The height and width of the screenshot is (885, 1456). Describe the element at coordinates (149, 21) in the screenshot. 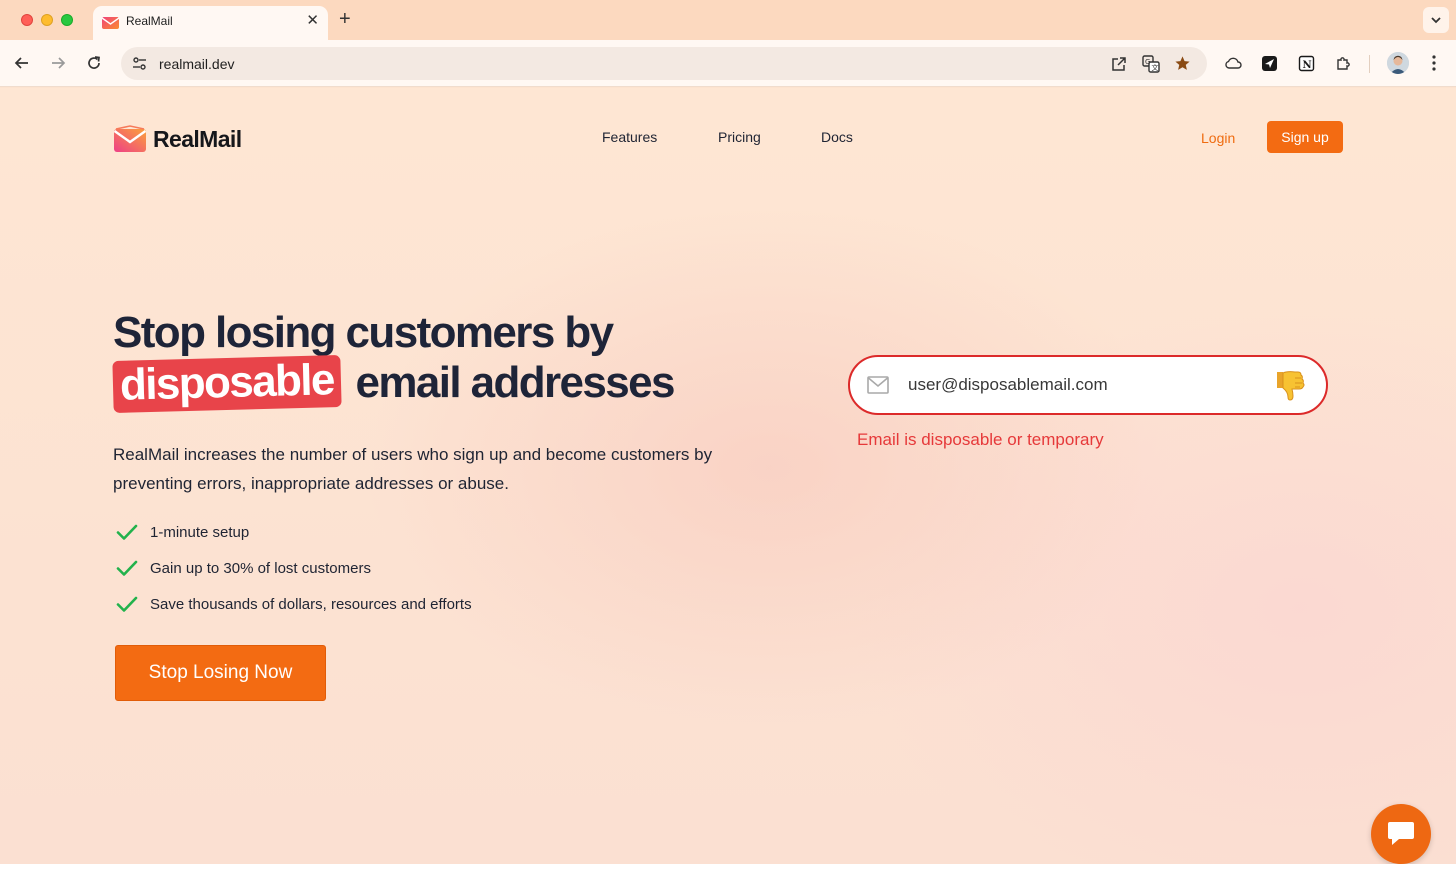

I see `tab-title: RealMail` at that location.